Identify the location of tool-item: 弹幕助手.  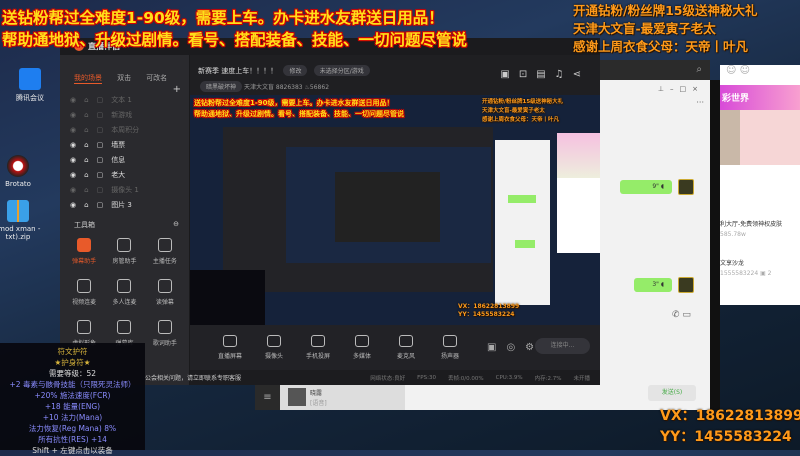
(84, 251).